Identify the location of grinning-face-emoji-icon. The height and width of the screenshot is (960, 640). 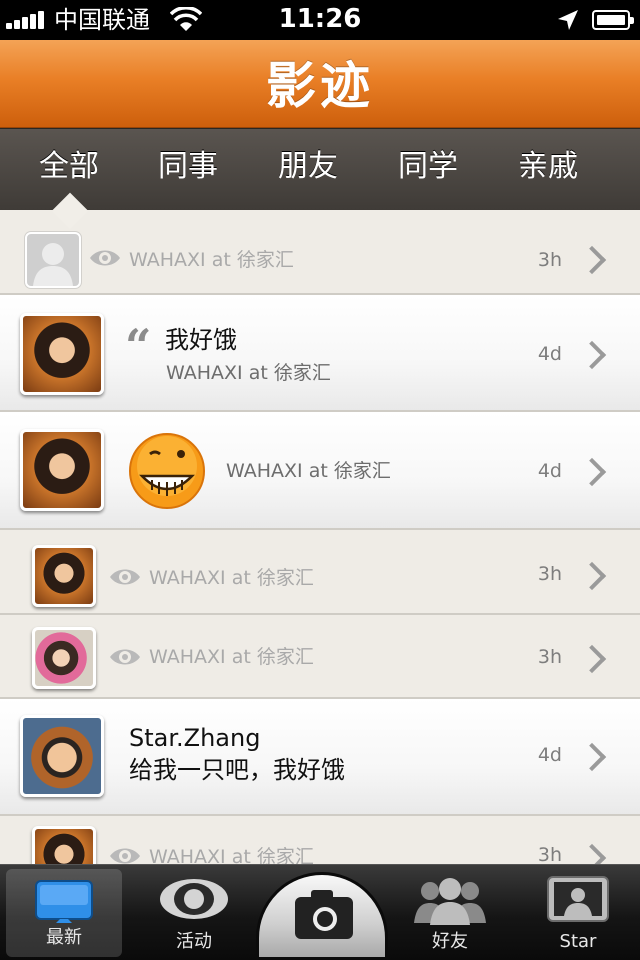
(167, 471).